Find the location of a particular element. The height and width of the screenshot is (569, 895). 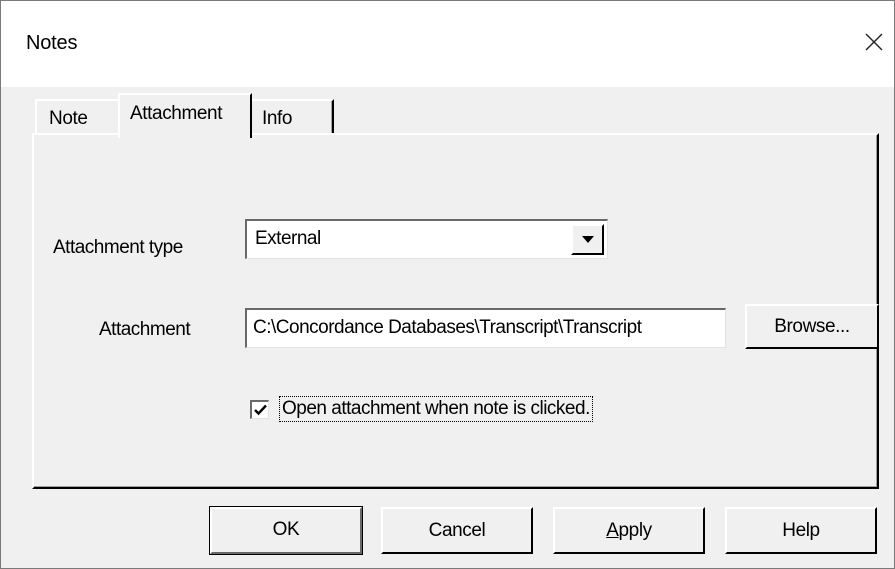

ok-button: OK is located at coordinates (286, 530).